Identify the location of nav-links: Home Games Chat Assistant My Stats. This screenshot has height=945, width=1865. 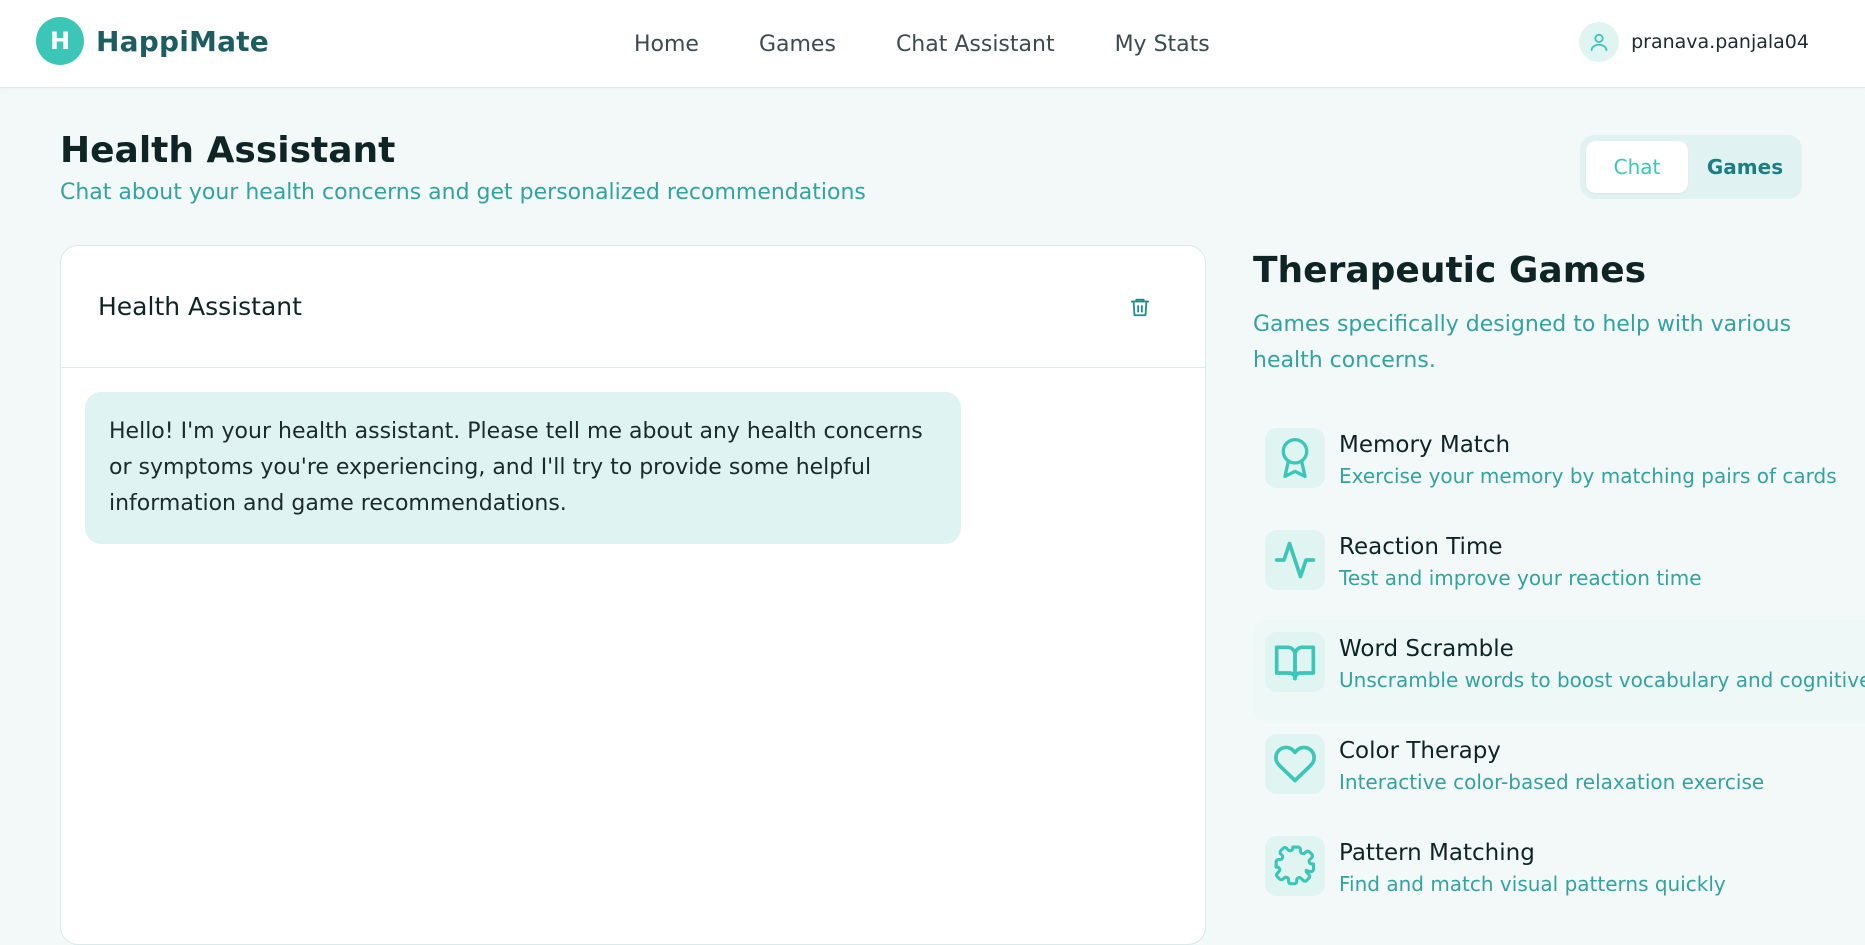
(922, 44).